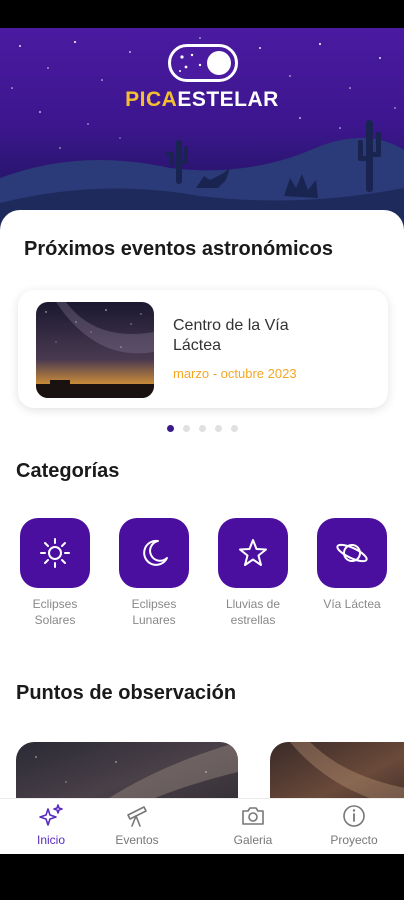 This screenshot has width=404, height=900. Describe the element at coordinates (137, 840) in the screenshot. I see `nav-label: Eventos` at that location.